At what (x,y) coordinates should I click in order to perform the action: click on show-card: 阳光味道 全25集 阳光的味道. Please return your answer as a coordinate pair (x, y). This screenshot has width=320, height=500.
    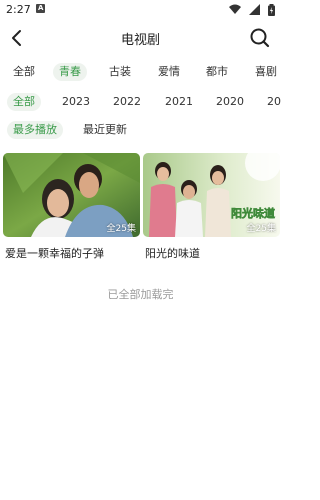
    Looking at the image, I should click on (211, 207).